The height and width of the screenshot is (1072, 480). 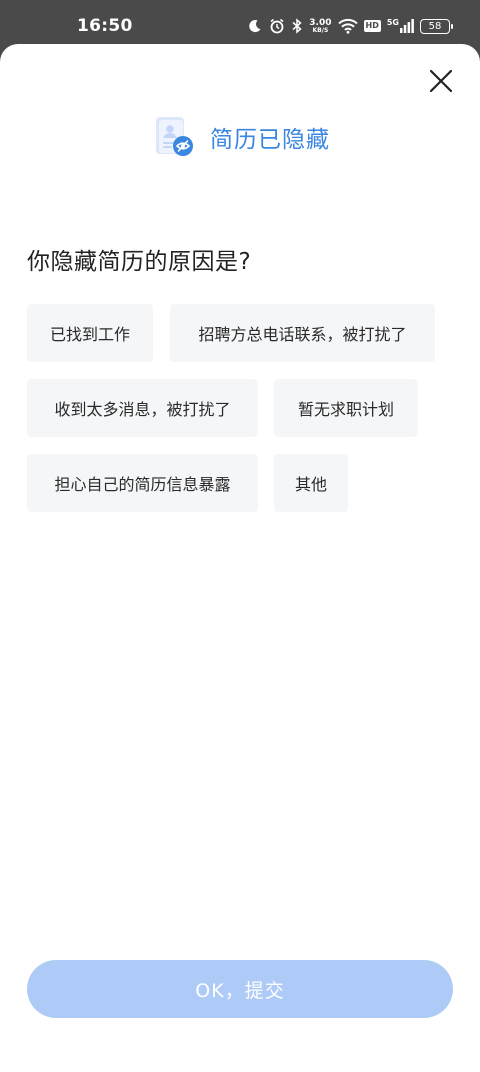 I want to click on resume-hidden-icon, so click(x=174, y=136).